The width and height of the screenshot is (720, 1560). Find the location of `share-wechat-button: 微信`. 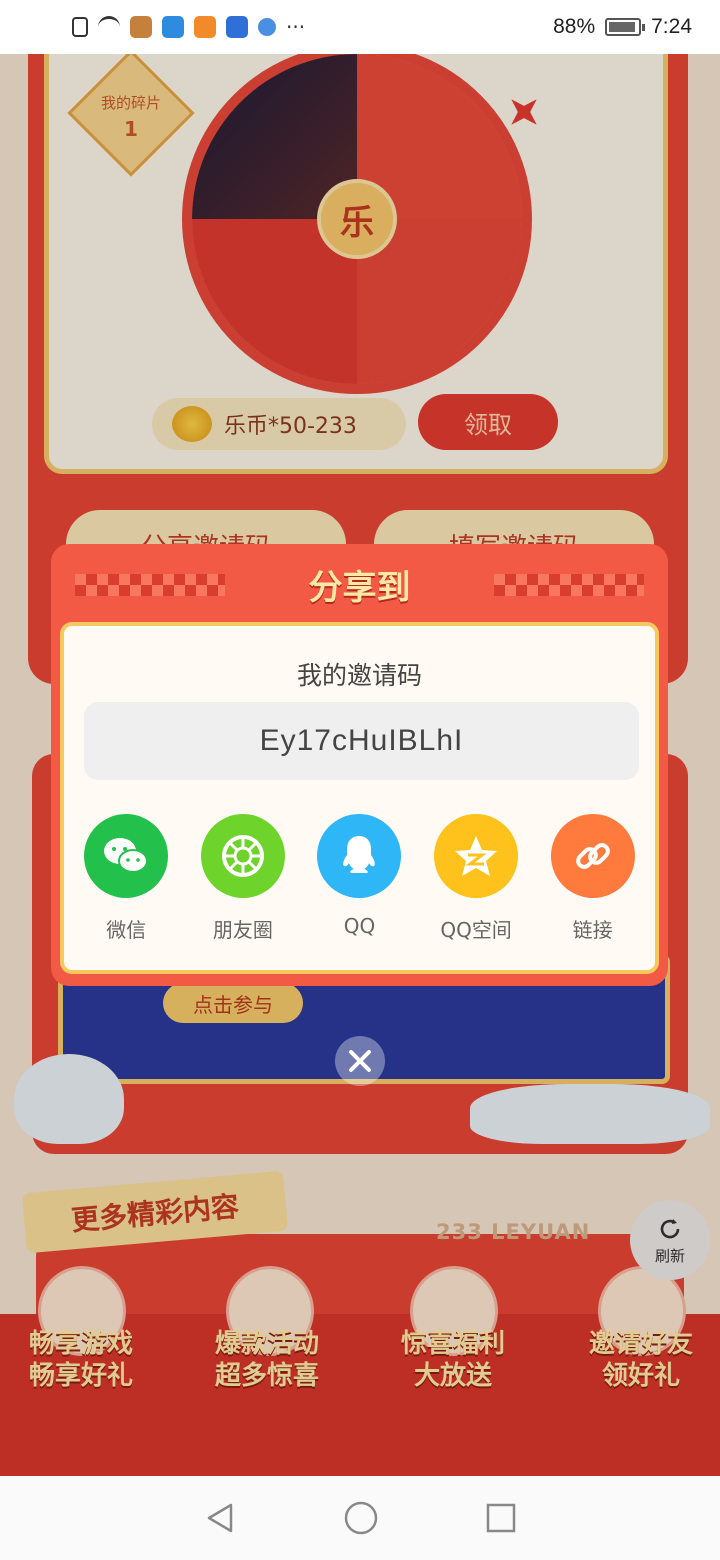

share-wechat-button: 微信 is located at coordinates (126, 878).